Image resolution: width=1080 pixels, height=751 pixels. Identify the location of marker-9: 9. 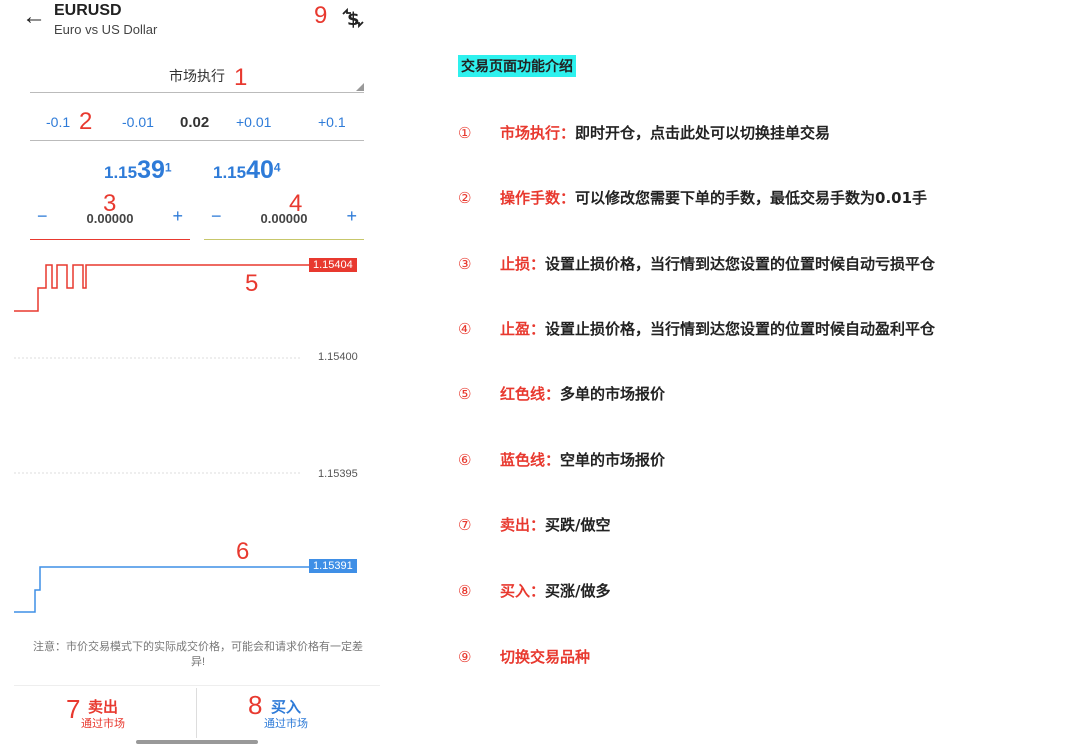
(321, 15).